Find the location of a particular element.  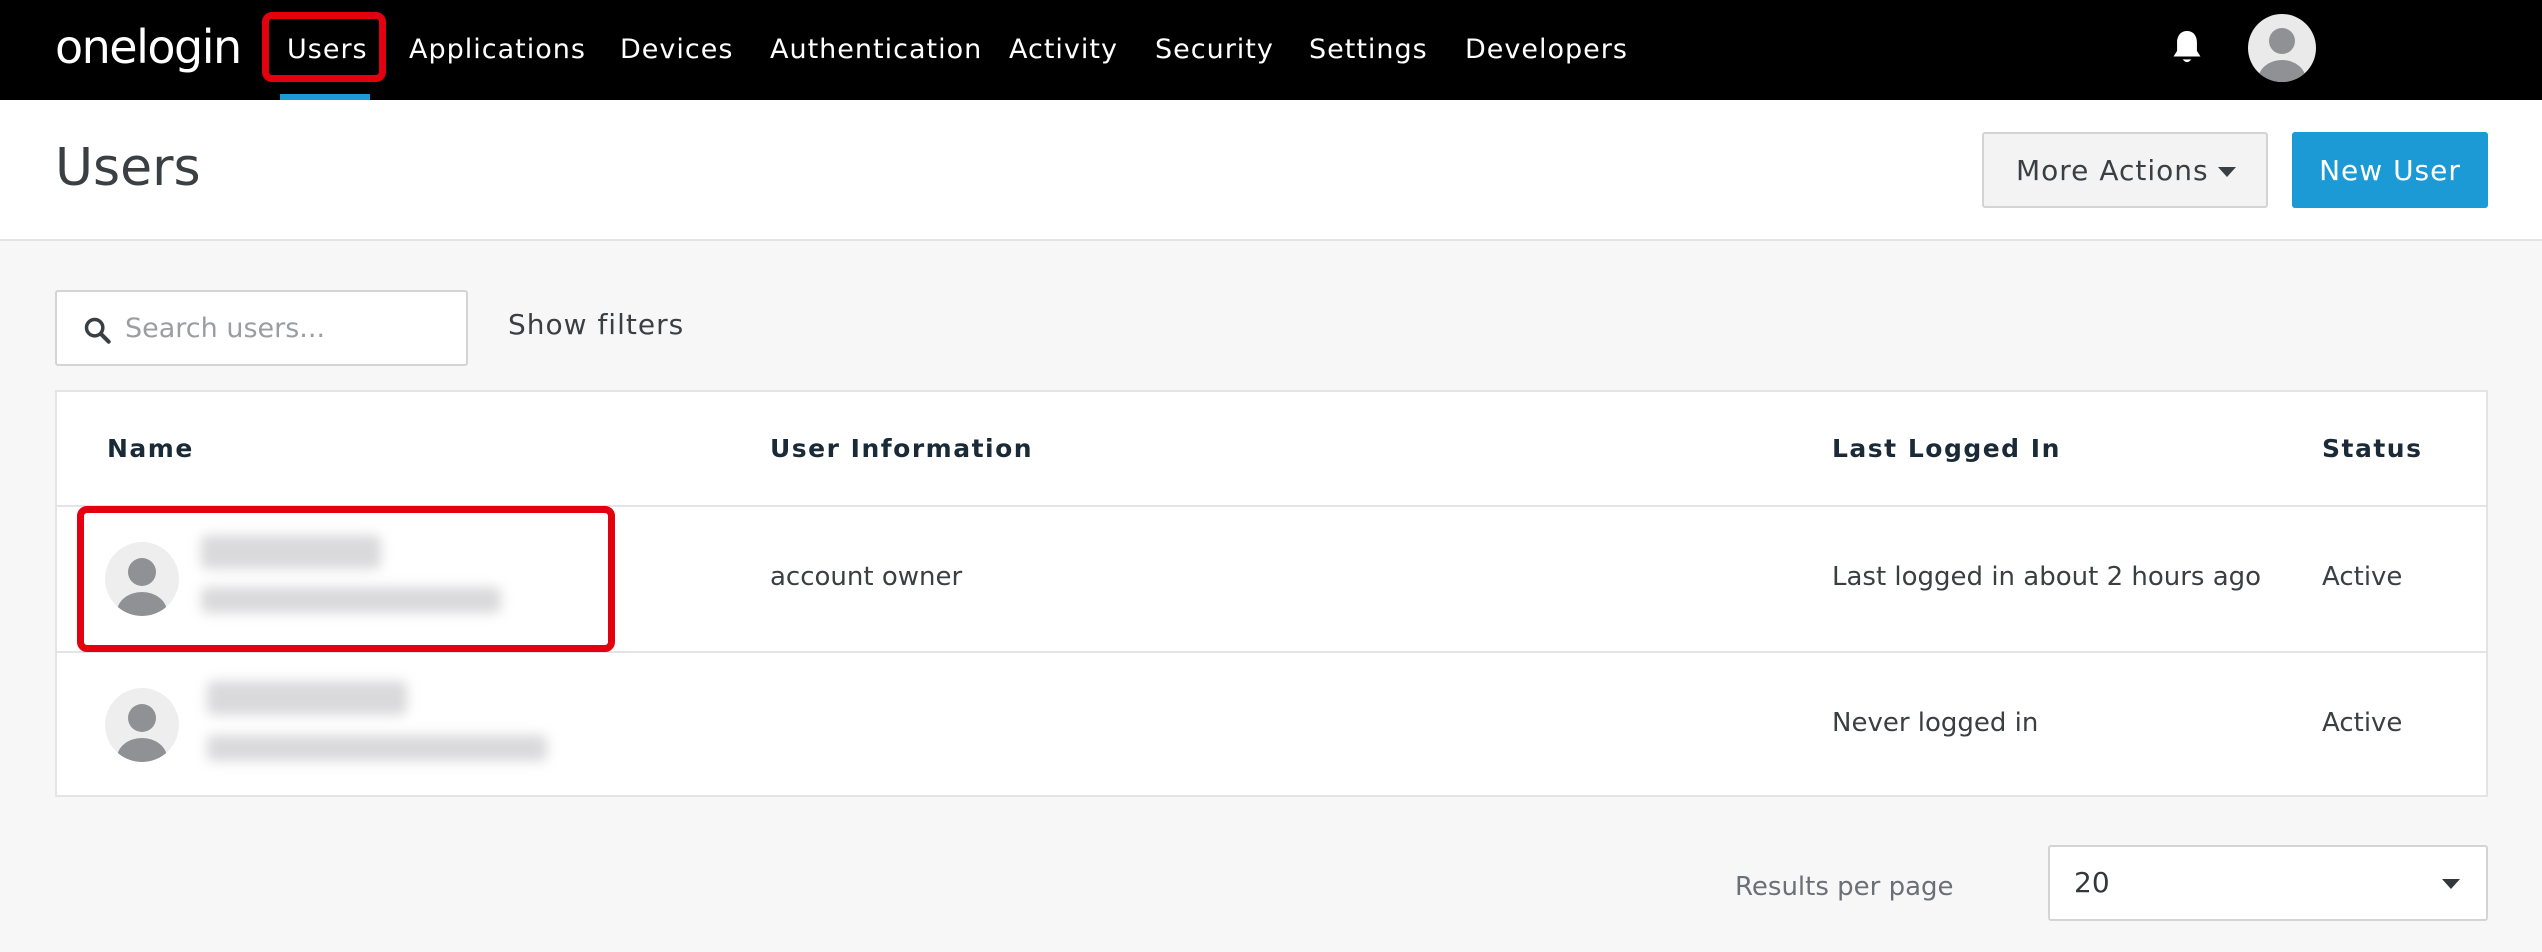

nav-item-authentication: Authentication is located at coordinates (876, 50).